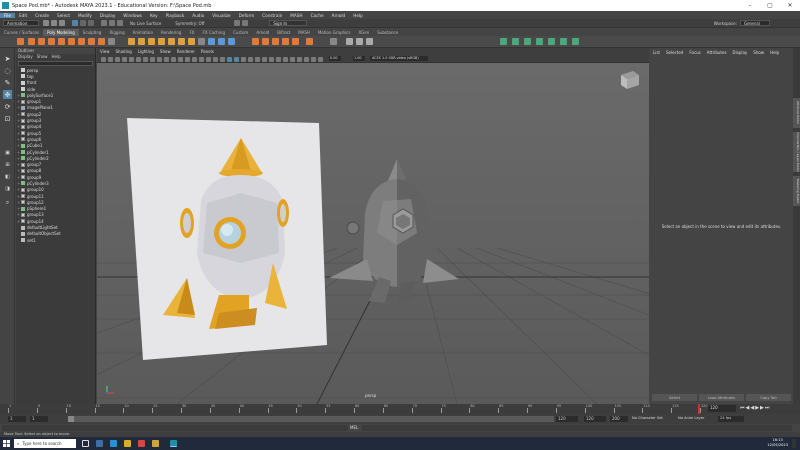 The height and width of the screenshot is (450, 800). What do you see at coordinates (7, 106) in the screenshot?
I see `rotate-tool-icon: ⟳` at bounding box center [7, 106].